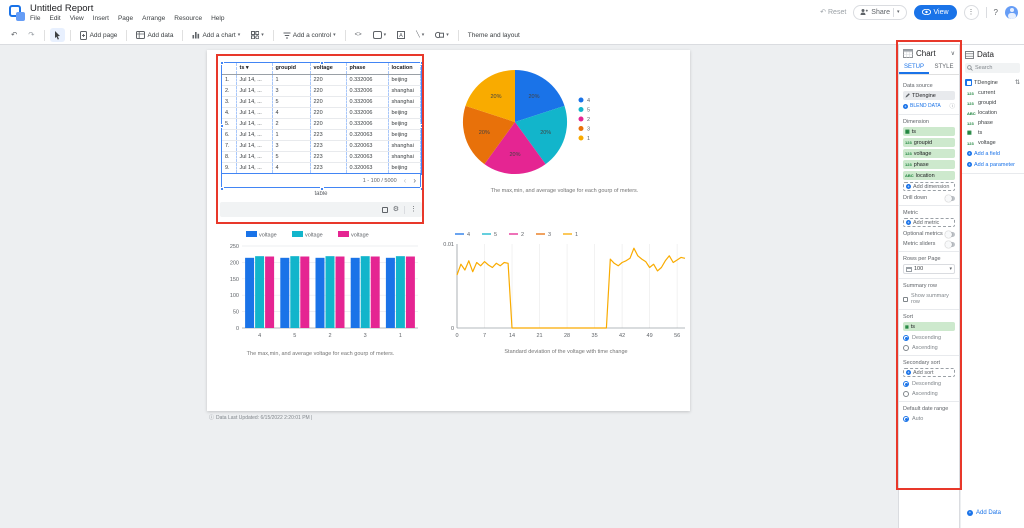  Describe the element at coordinates (914, 67) in the screenshot. I see `tab-setup: SETUP` at that location.